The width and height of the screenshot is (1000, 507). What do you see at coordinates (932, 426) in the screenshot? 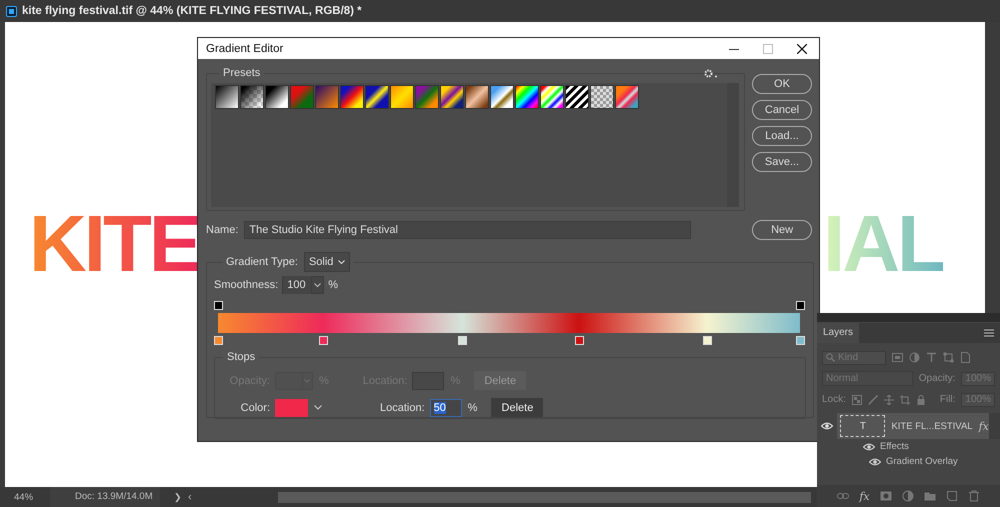
I see `layer-name: KITE FL...ESTIVAL` at bounding box center [932, 426].